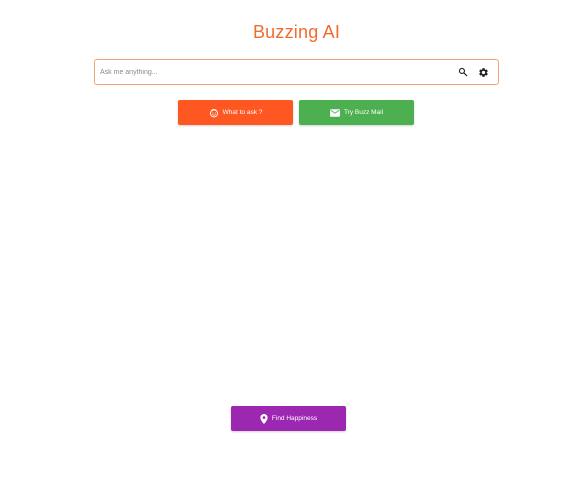 The height and width of the screenshot is (480, 579). I want to click on gear-icon, so click(483, 72).